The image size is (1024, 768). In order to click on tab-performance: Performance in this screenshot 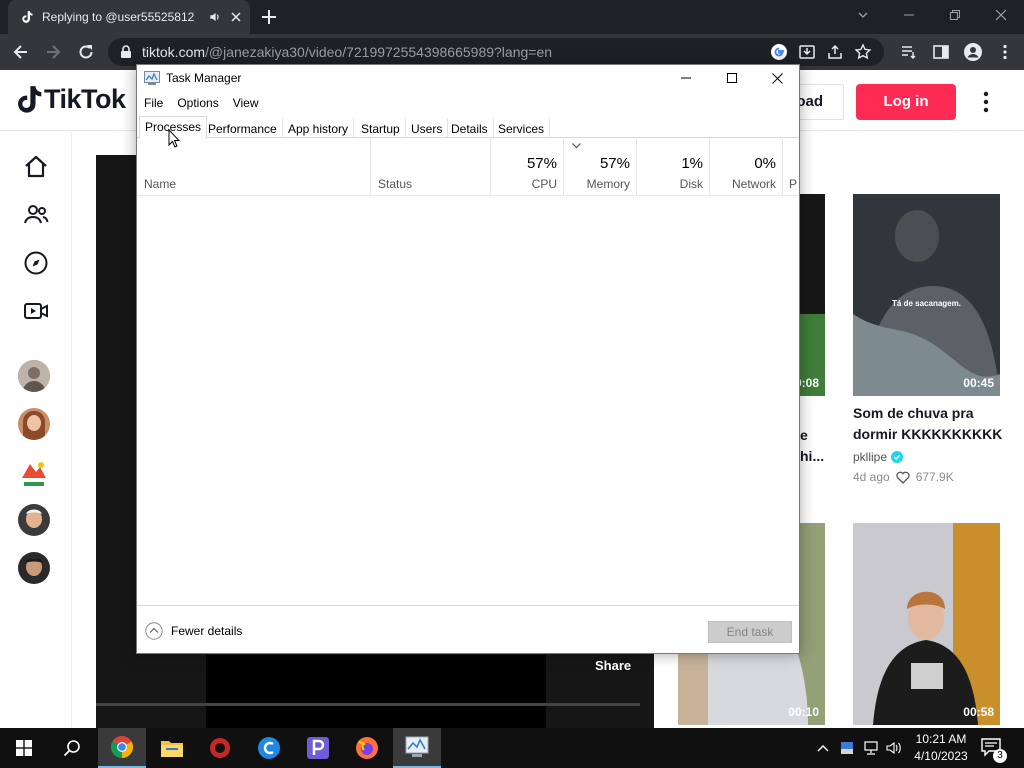, I will do `click(242, 128)`.